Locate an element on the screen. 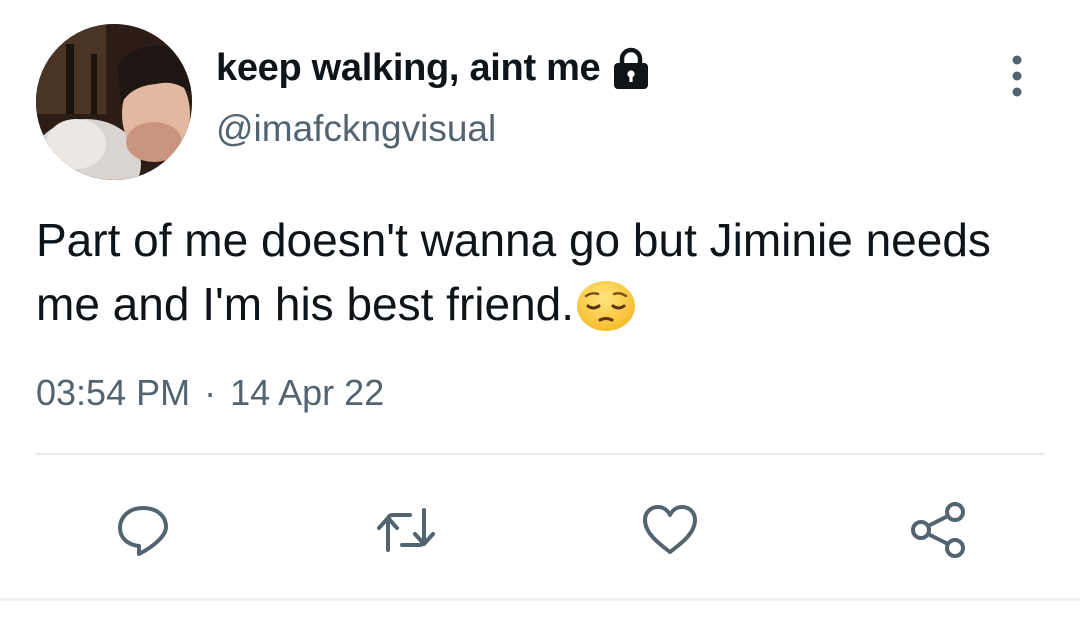 The height and width of the screenshot is (618, 1080). more-options-button is located at coordinates (1017, 76).